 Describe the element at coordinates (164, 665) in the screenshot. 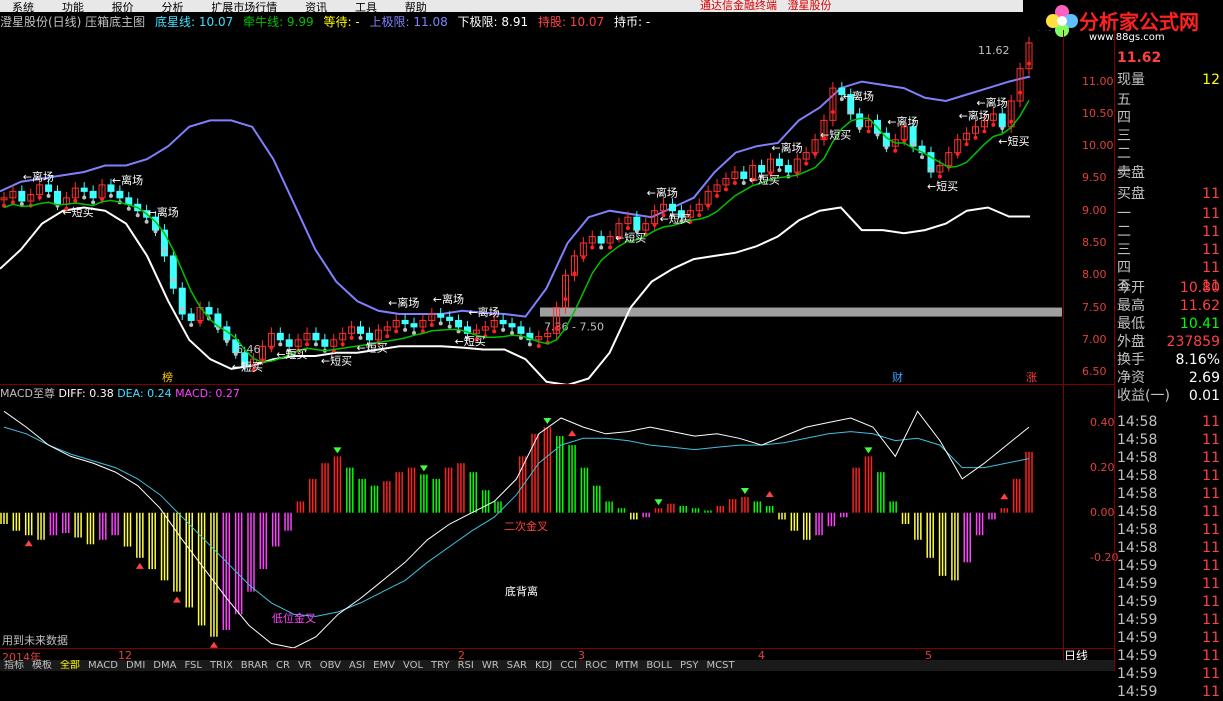

I see `indicator-tab: DMA` at that location.